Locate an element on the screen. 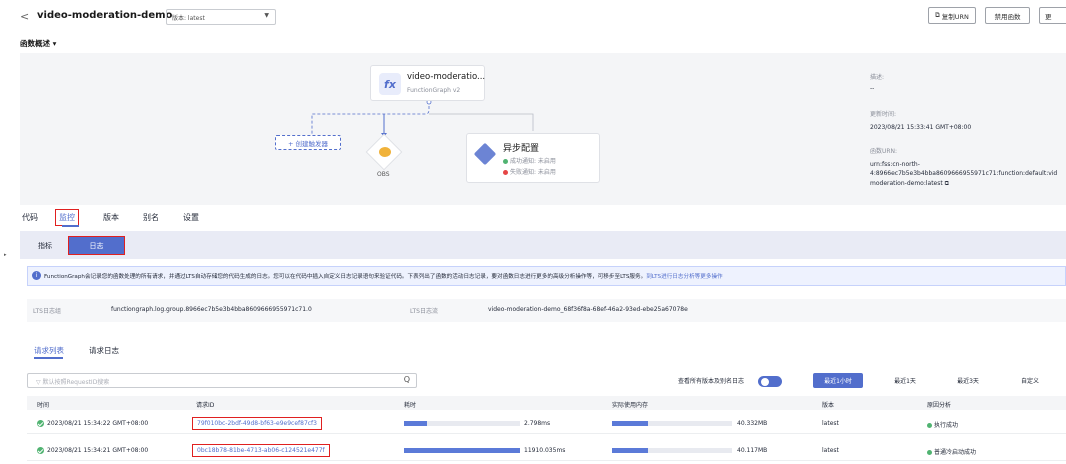 This screenshot has width=1066, height=464. row-time: 2023/08/21 15:34:21 GMT+08:00 is located at coordinates (92, 450).